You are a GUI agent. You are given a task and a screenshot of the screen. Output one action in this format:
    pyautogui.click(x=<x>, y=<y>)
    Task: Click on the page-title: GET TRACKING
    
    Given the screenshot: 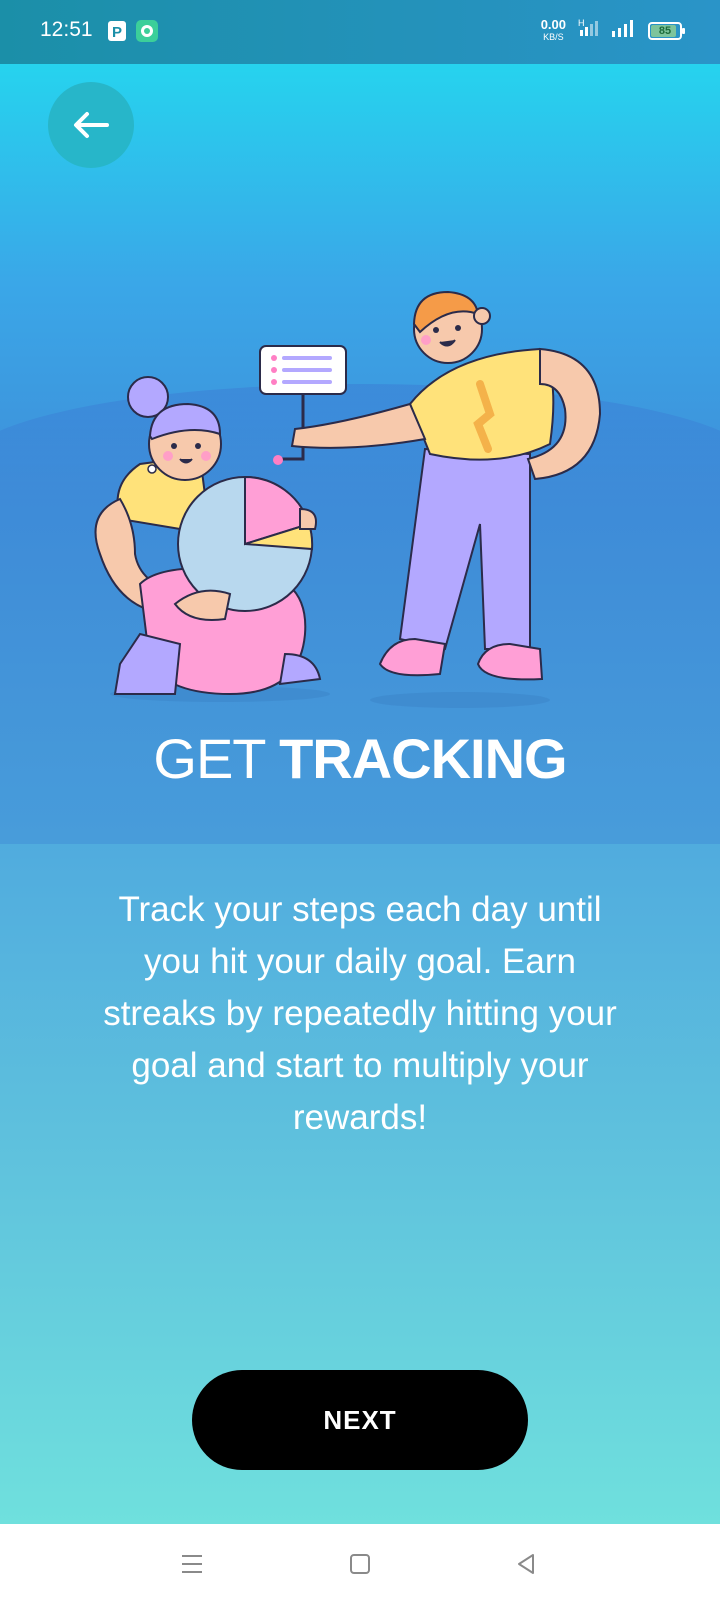 What is the action you would take?
    pyautogui.click(x=360, y=758)
    